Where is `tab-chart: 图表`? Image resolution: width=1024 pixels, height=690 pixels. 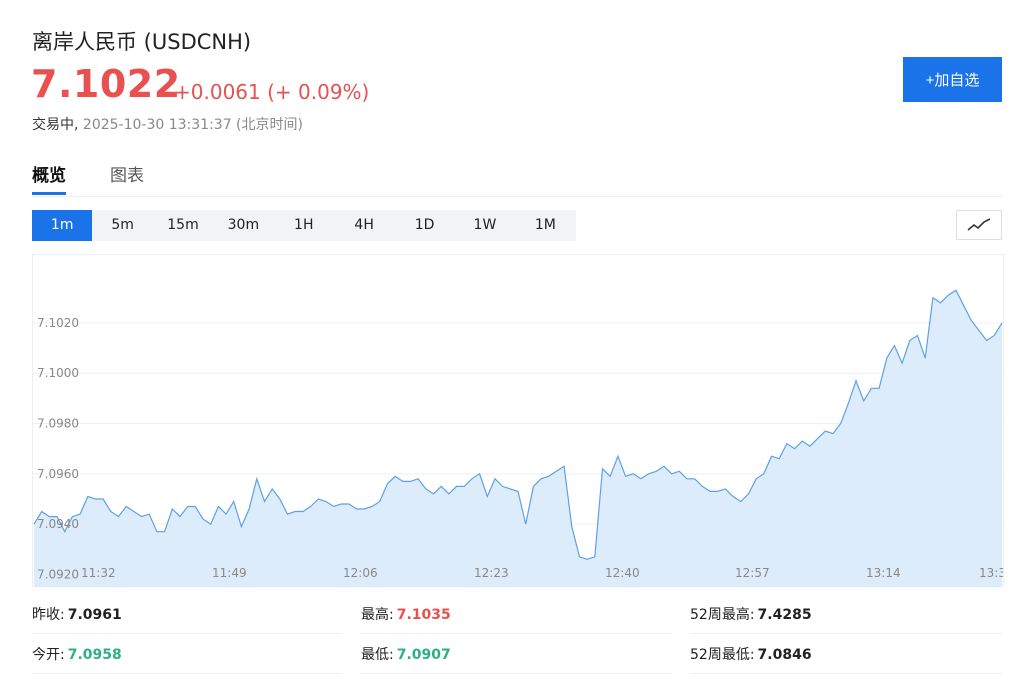 tab-chart: 图表 is located at coordinates (127, 173).